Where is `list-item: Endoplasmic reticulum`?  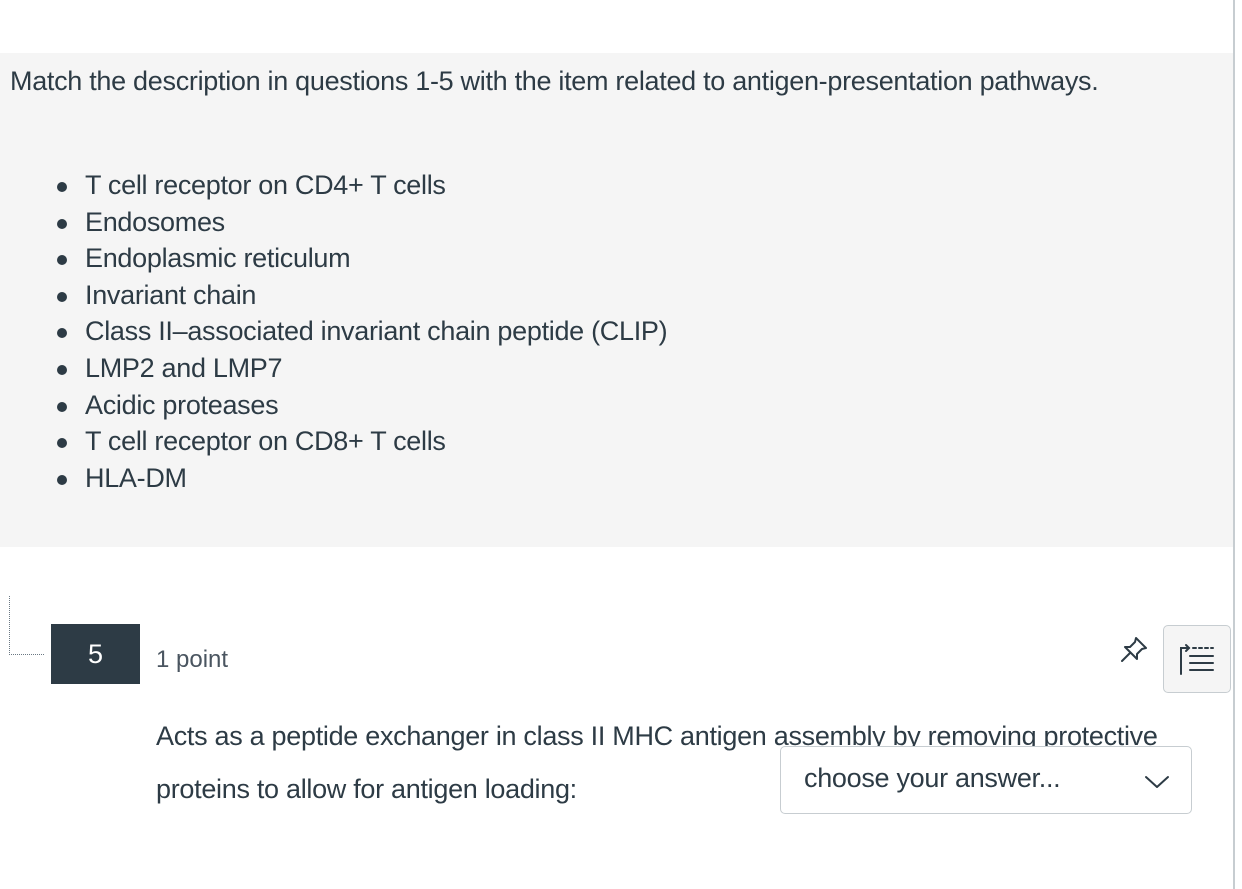 list-item: Endoplasmic reticulum is located at coordinates (352, 258).